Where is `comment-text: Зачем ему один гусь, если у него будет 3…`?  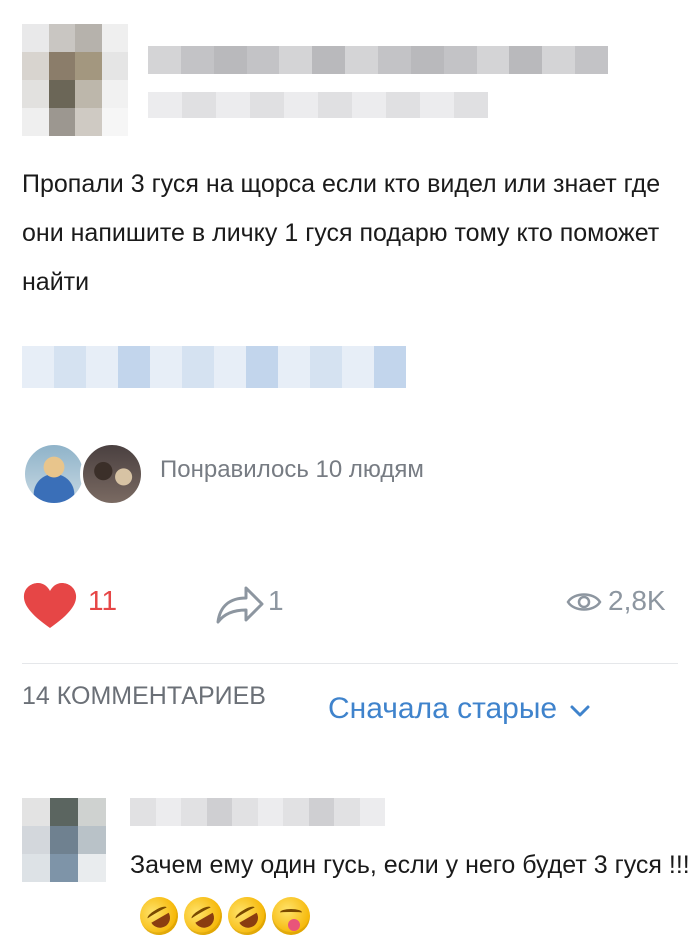
comment-text: Зачем ему один гусь, если у него будет 3… is located at coordinates (410, 891).